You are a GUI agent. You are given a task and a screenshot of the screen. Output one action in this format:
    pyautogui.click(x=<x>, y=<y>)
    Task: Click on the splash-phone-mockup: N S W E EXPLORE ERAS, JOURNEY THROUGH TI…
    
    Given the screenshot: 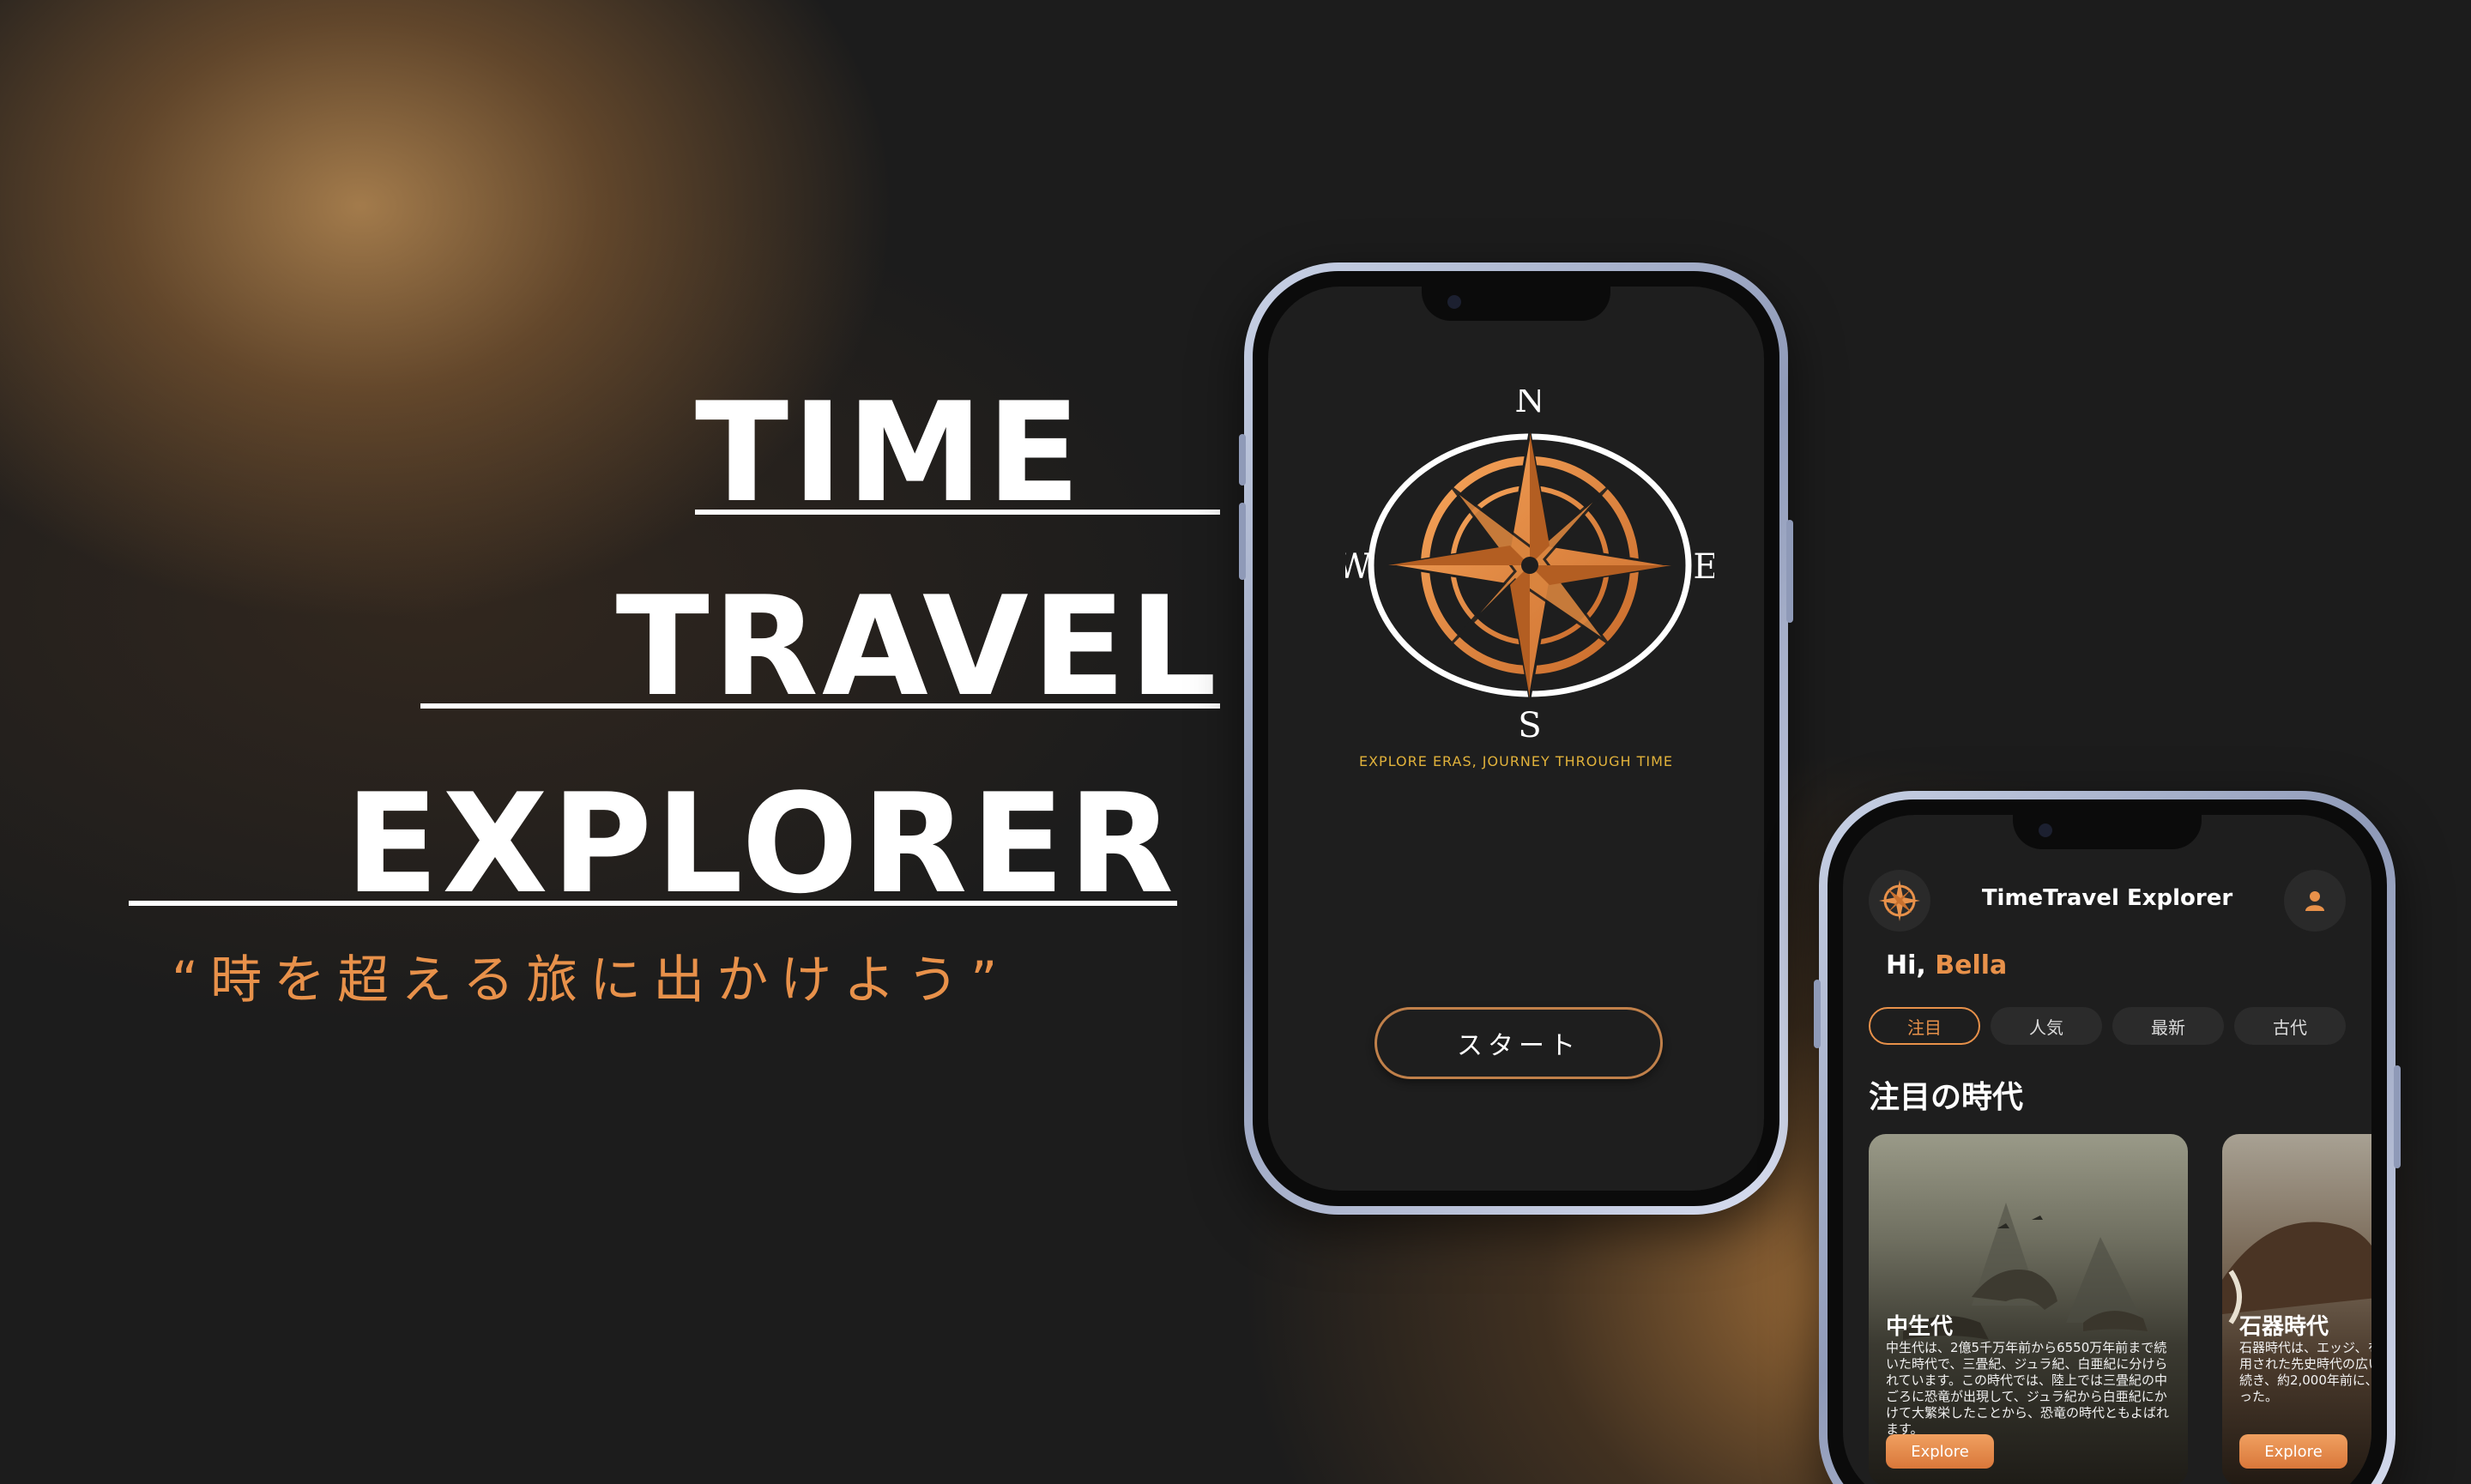 What is the action you would take?
    pyautogui.click(x=1516, y=738)
    